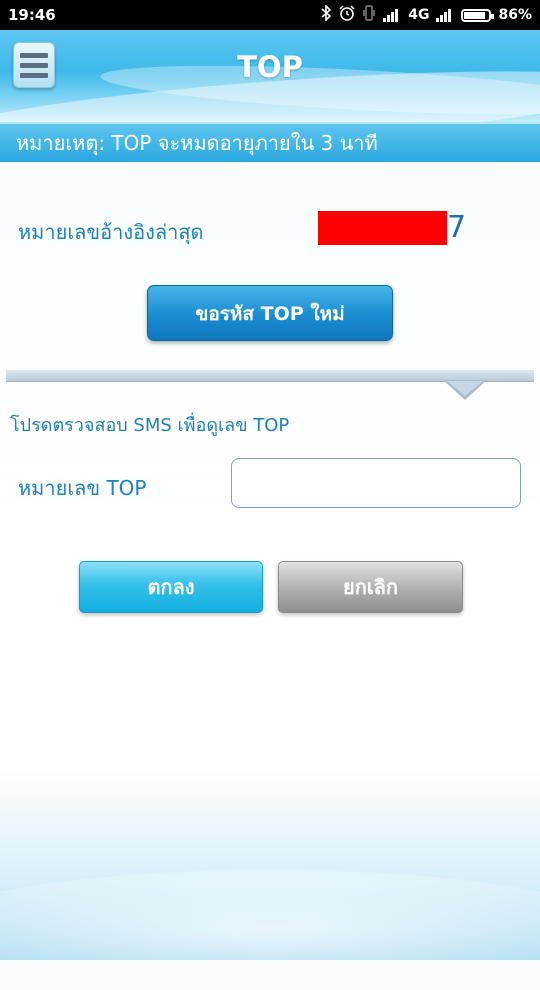  What do you see at coordinates (326, 14) in the screenshot?
I see `bluetooth-icon` at bounding box center [326, 14].